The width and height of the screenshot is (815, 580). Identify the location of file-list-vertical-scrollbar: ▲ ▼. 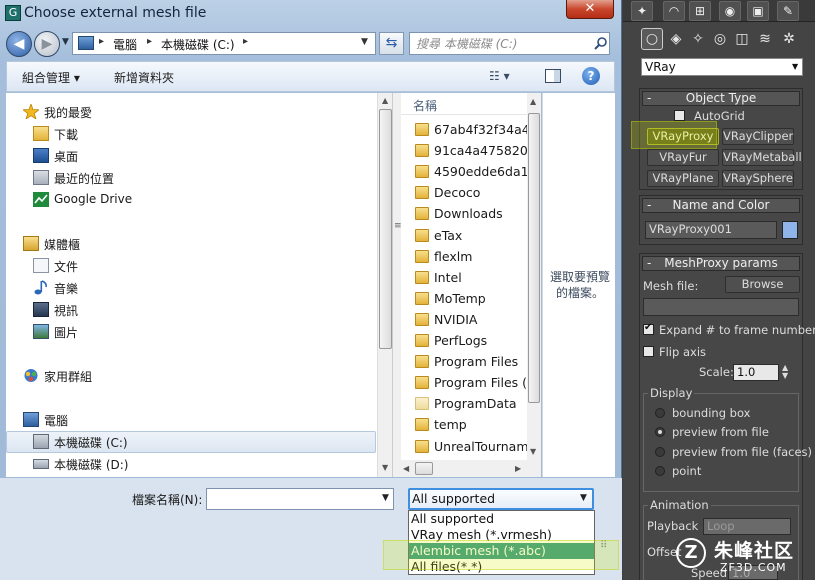
(534, 276).